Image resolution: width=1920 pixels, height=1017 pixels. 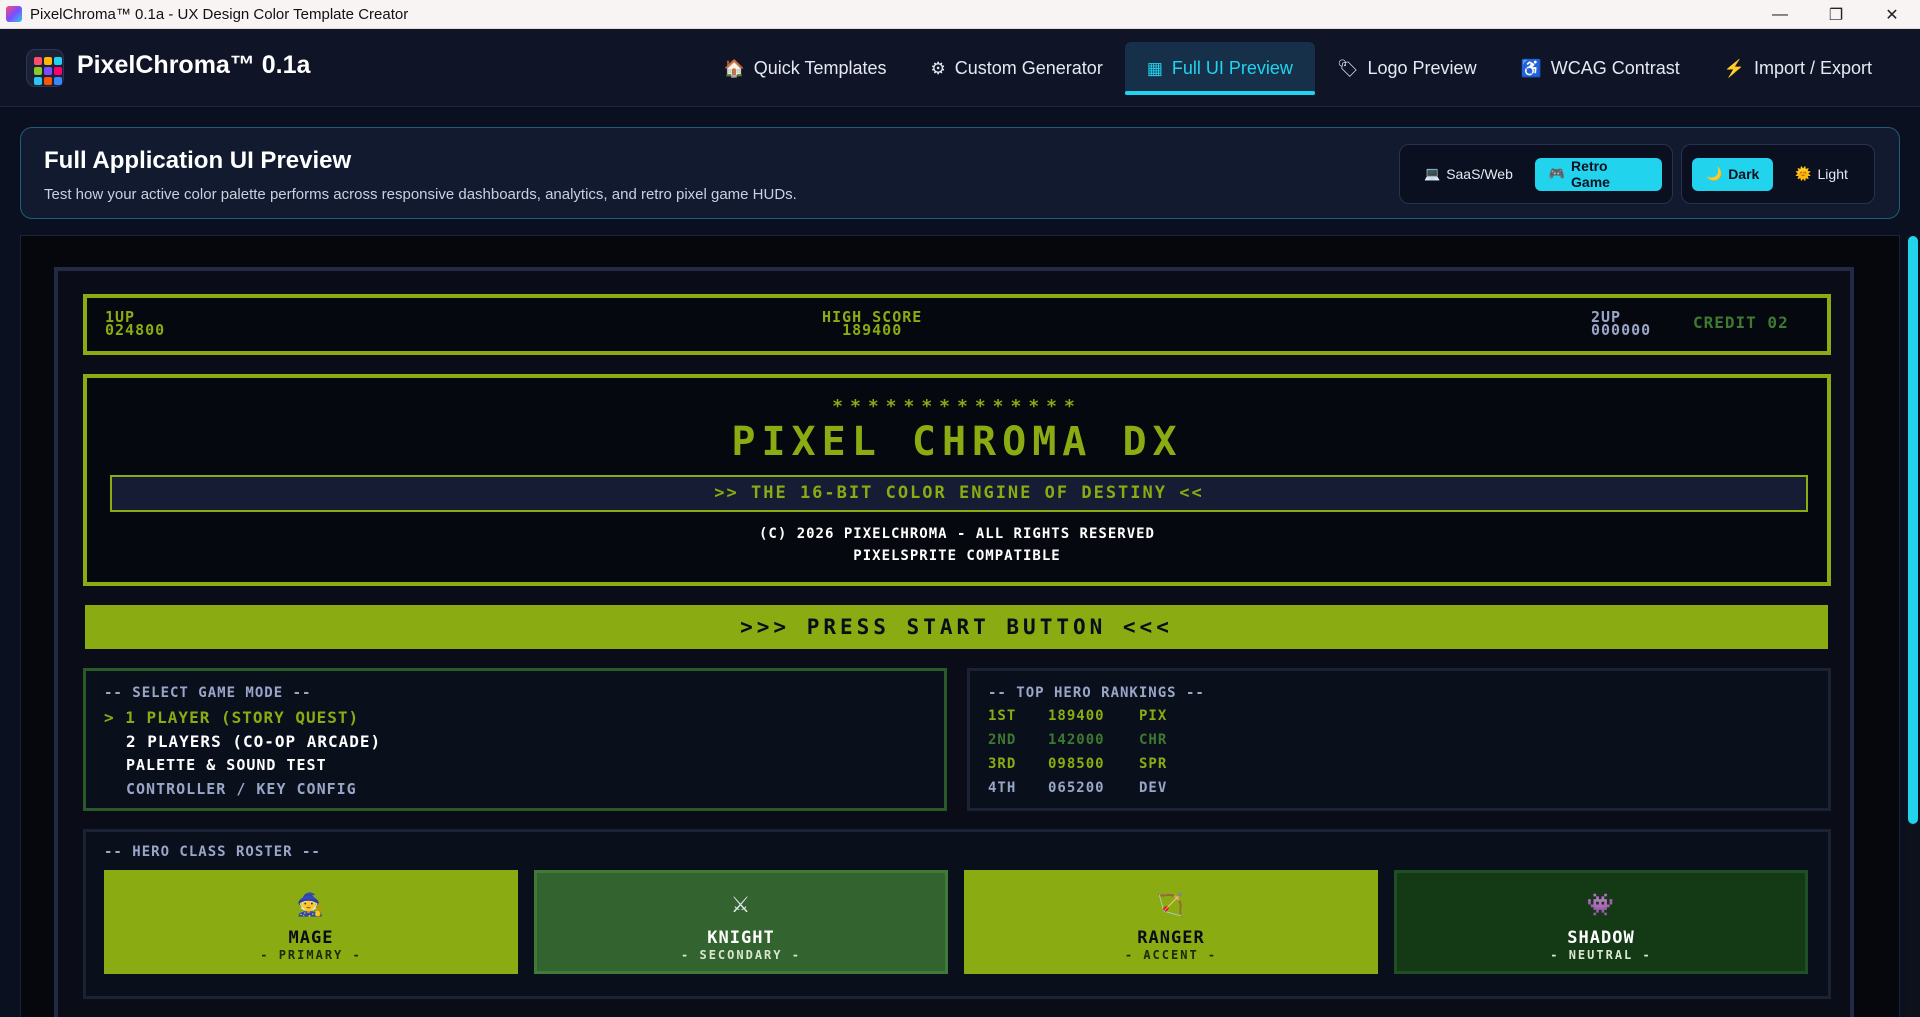 I want to click on tab-custom-generator: ⚙ Custom Generator, so click(x=1017, y=68).